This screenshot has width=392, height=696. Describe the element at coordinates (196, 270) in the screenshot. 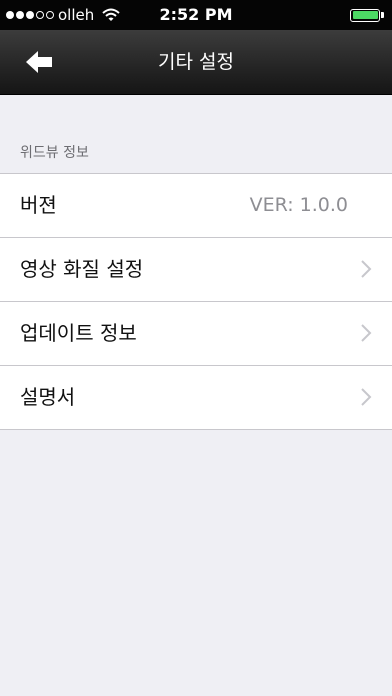

I see `video-quality-row: 영상 화질 설정` at that location.